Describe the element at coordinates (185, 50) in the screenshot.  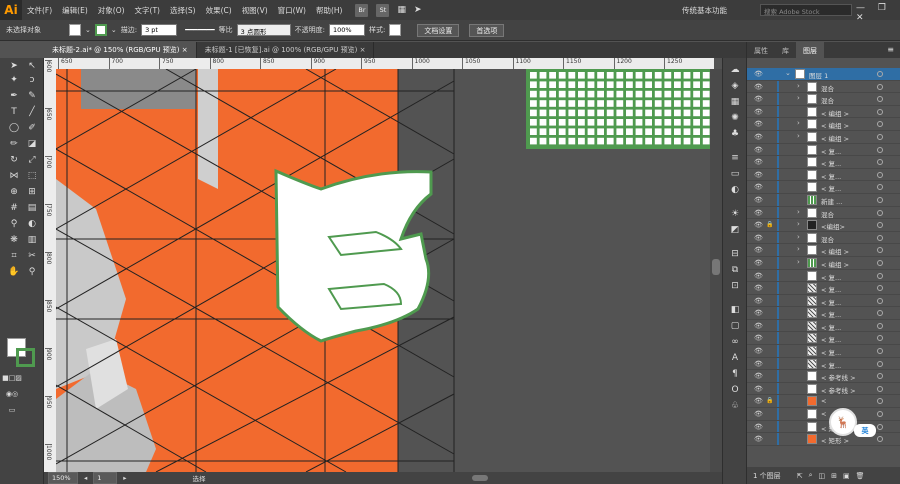
I see `close-icon: ×` at that location.